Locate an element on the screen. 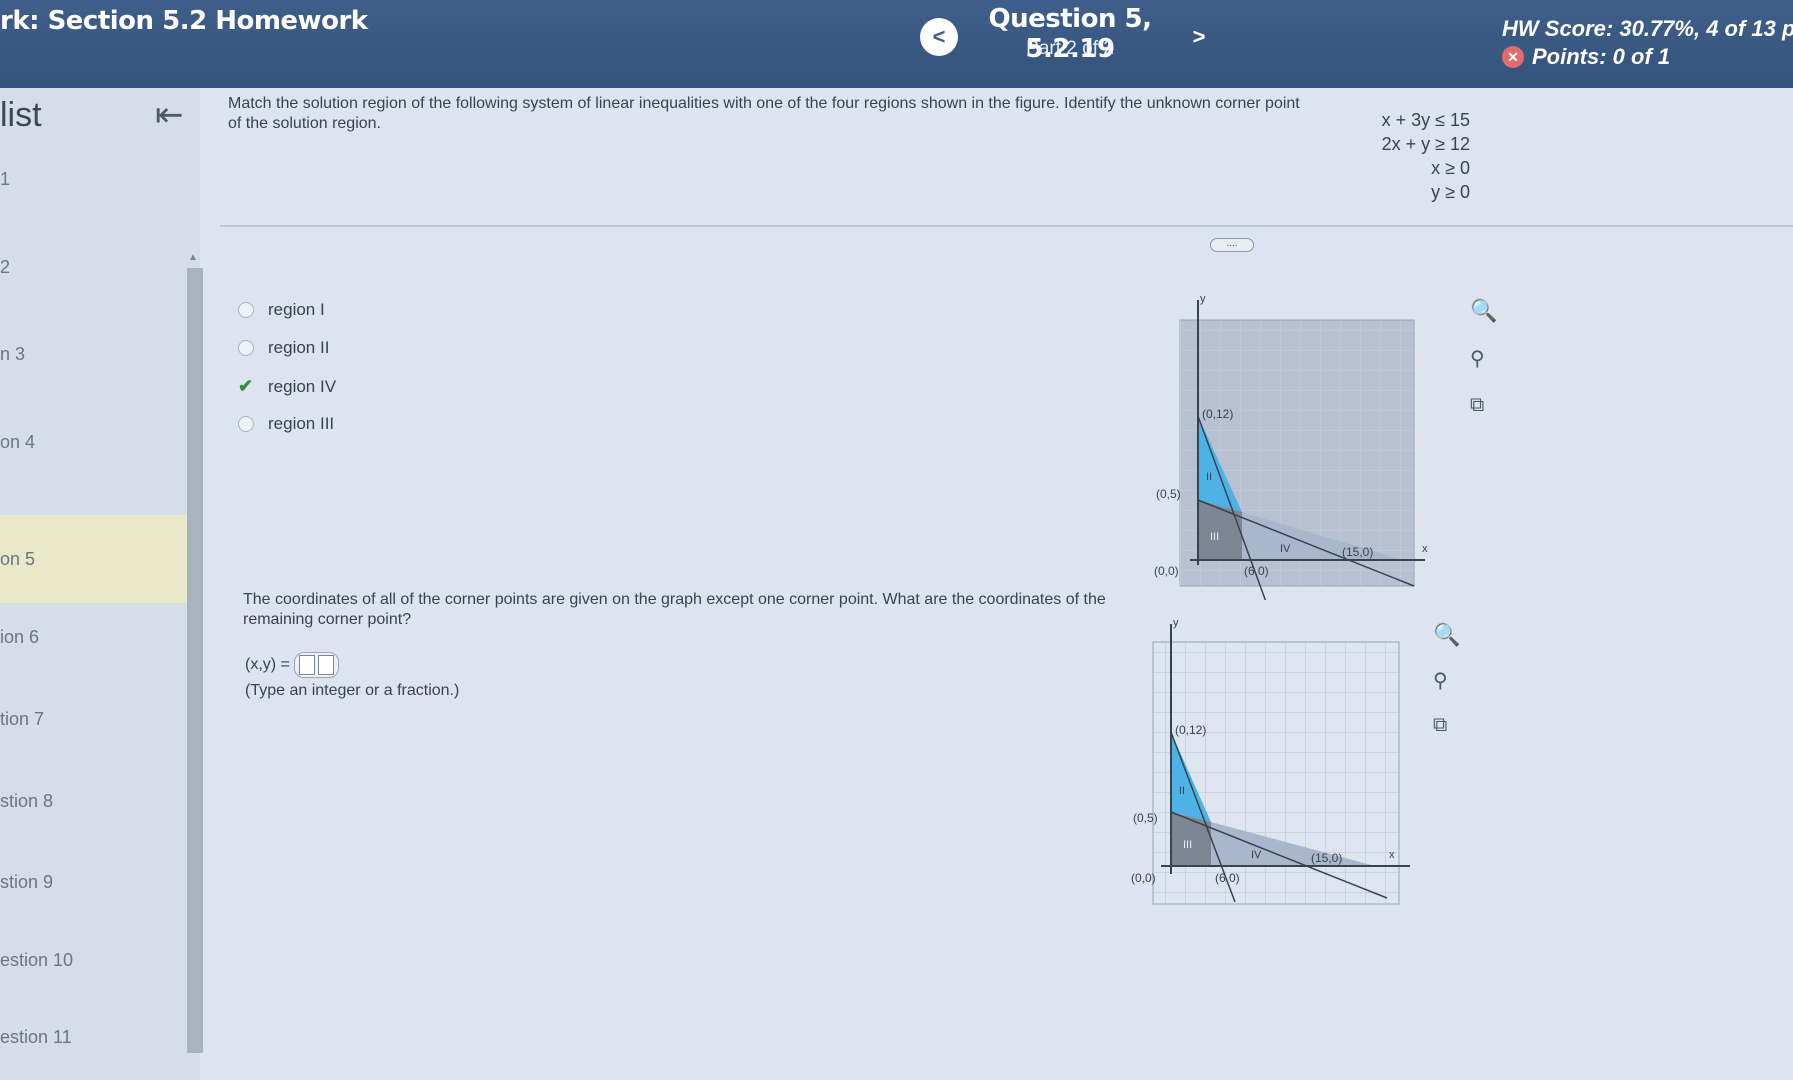 The height and width of the screenshot is (1080, 1793). inequality-1: x + 3y ≤ 15 is located at coordinates (1425, 120).